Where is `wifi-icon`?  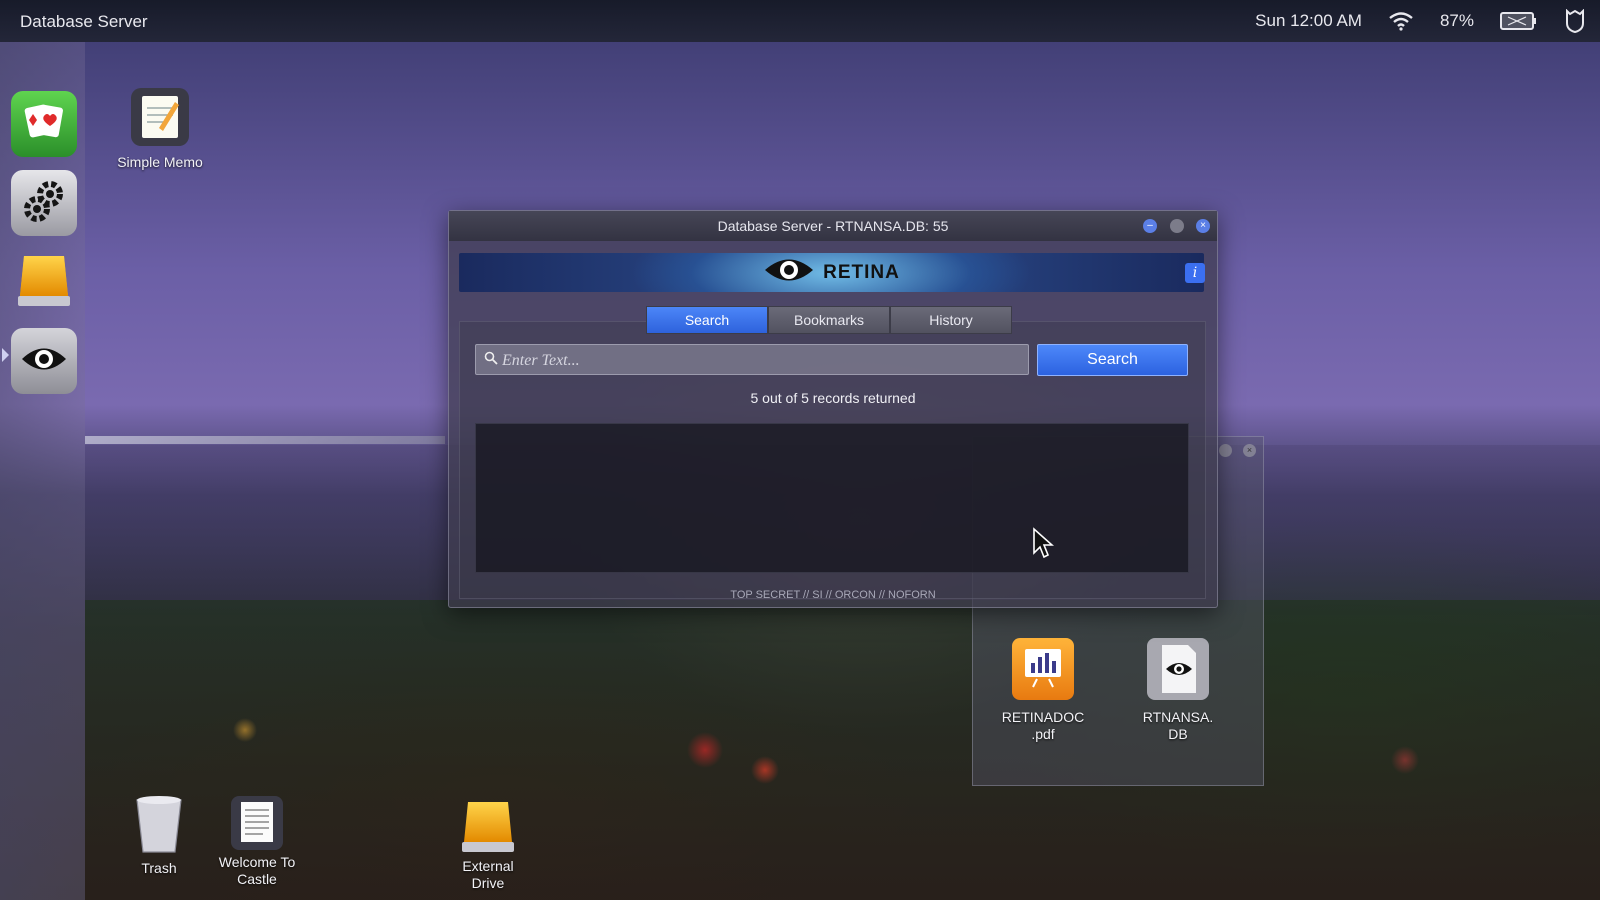 wifi-icon is located at coordinates (1401, 21).